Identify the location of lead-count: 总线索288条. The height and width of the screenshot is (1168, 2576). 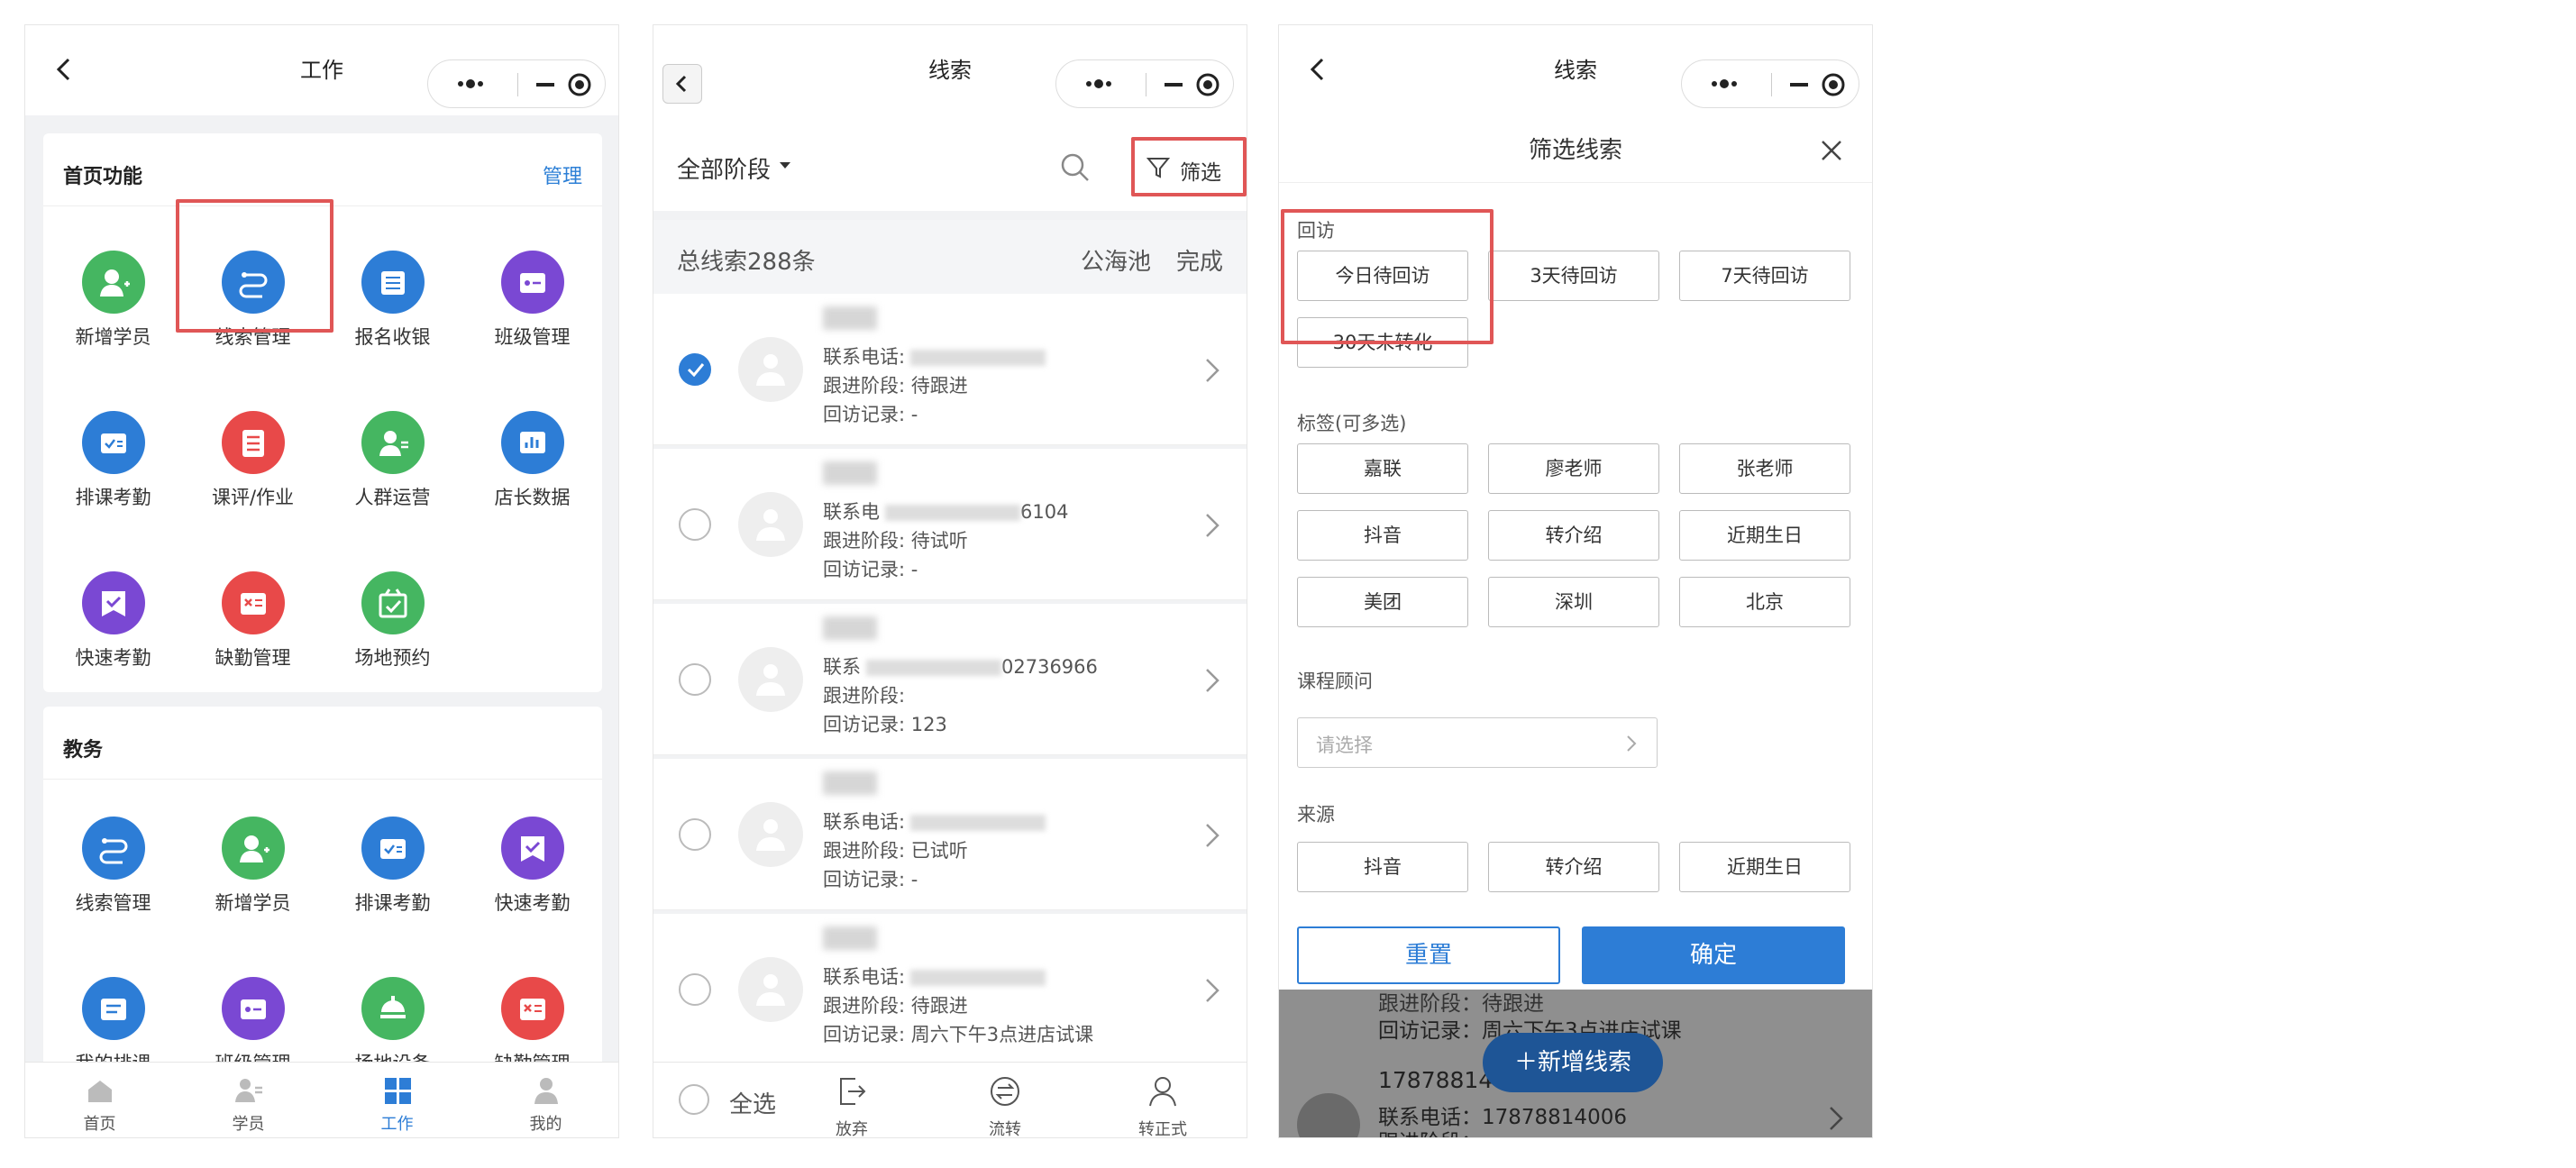
(746, 262).